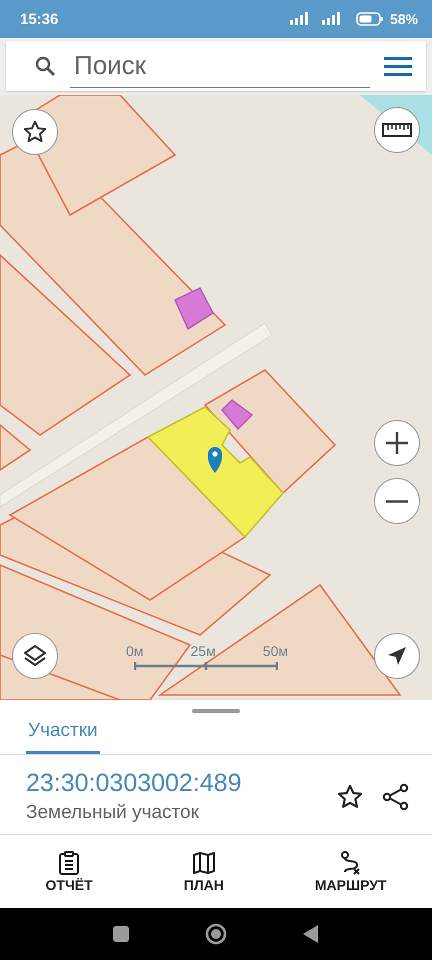 The width and height of the screenshot is (432, 960). Describe the element at coordinates (370, 19) in the screenshot. I see `battery-icon` at that location.